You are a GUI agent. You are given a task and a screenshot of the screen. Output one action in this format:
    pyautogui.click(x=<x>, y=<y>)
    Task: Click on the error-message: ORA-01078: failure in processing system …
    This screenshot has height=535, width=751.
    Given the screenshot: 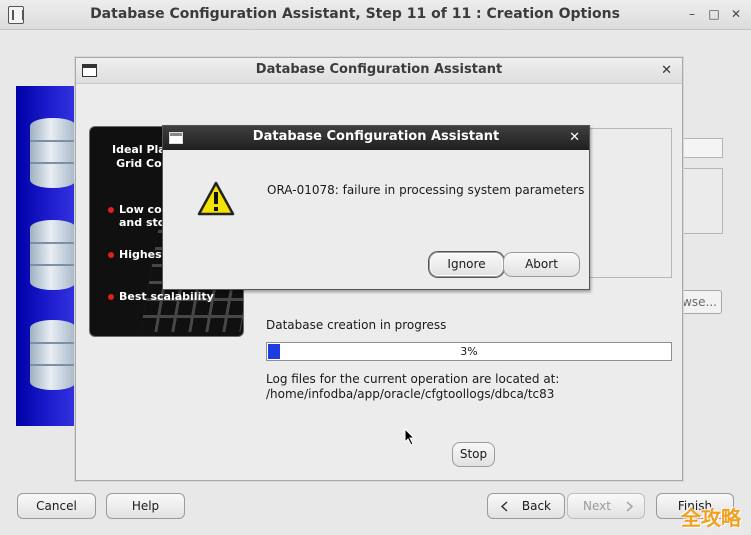 What is the action you would take?
    pyautogui.click(x=426, y=190)
    